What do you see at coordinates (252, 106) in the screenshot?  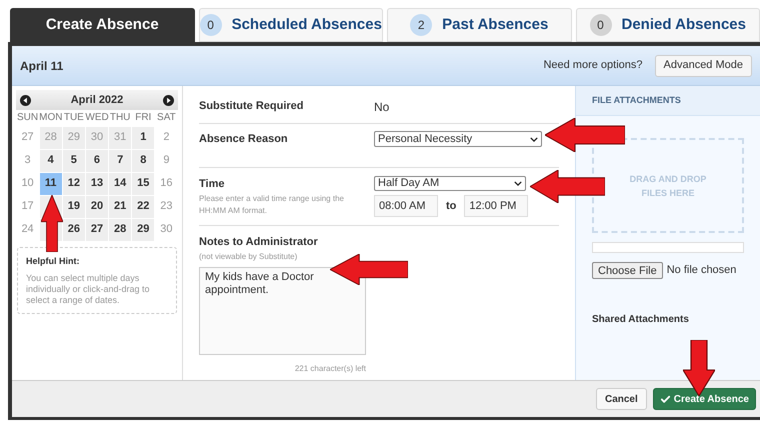 I see `field-label: Substitute Required` at bounding box center [252, 106].